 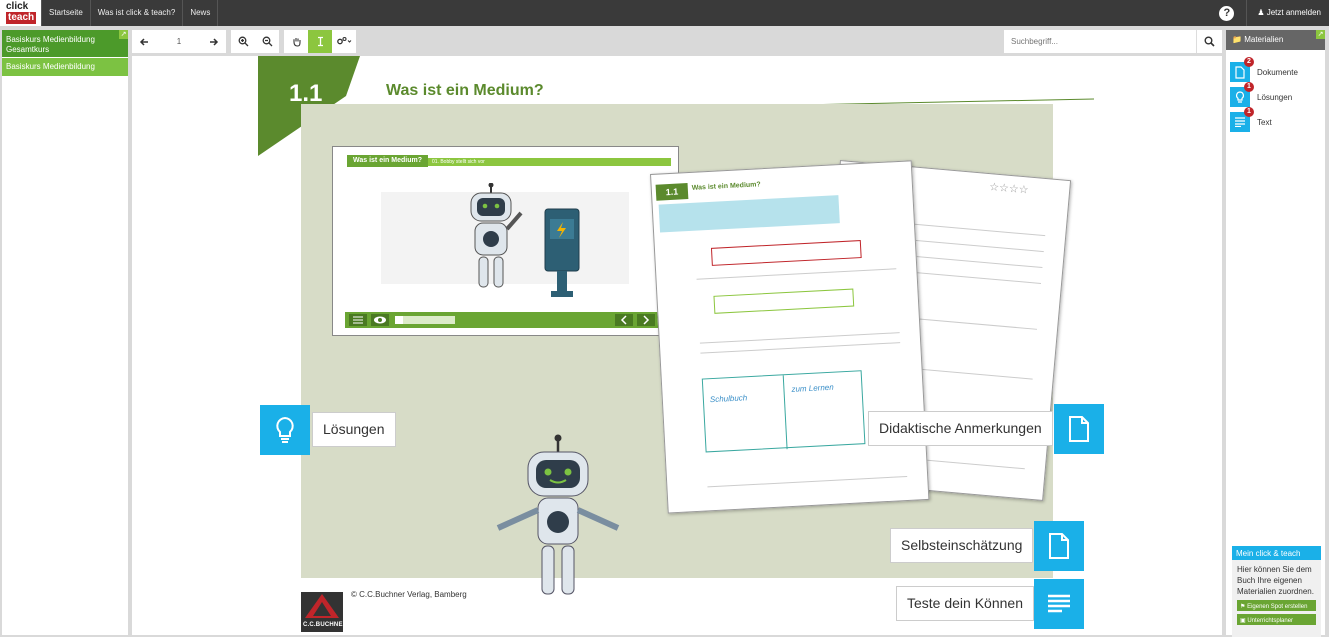 What do you see at coordinates (322, 606) in the screenshot?
I see `publisher-logo-mark` at bounding box center [322, 606].